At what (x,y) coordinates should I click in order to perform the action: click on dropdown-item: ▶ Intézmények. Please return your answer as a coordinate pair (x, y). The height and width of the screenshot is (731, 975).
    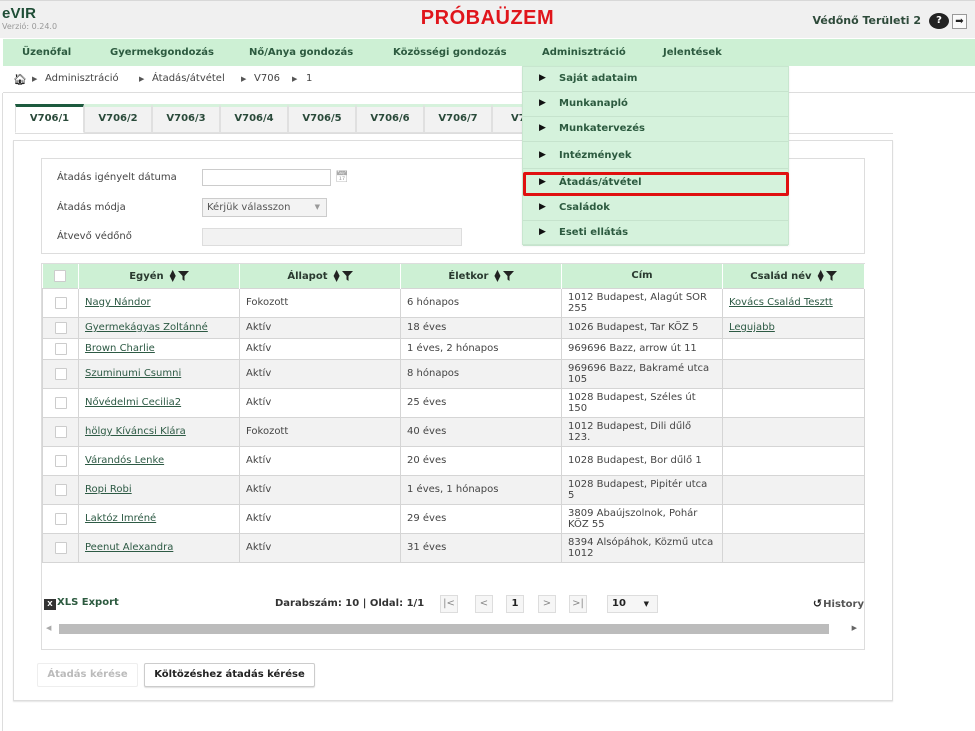
    Looking at the image, I should click on (655, 156).